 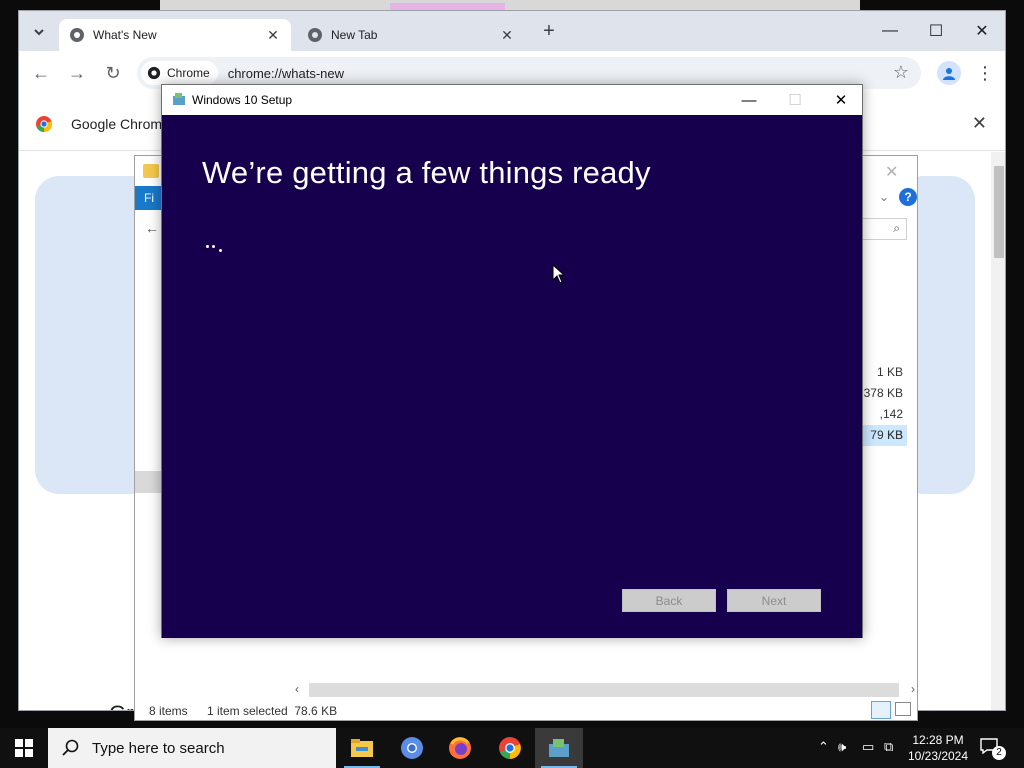 I want to click on tab-search-dropdown, so click(x=39, y=32).